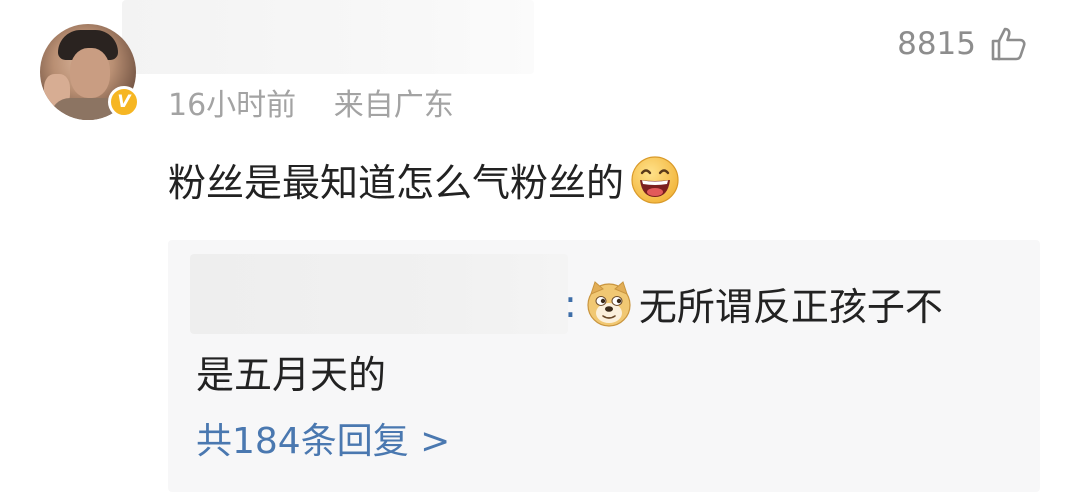 This screenshot has height=500, width=1080. I want to click on like-count: 8815, so click(936, 44).